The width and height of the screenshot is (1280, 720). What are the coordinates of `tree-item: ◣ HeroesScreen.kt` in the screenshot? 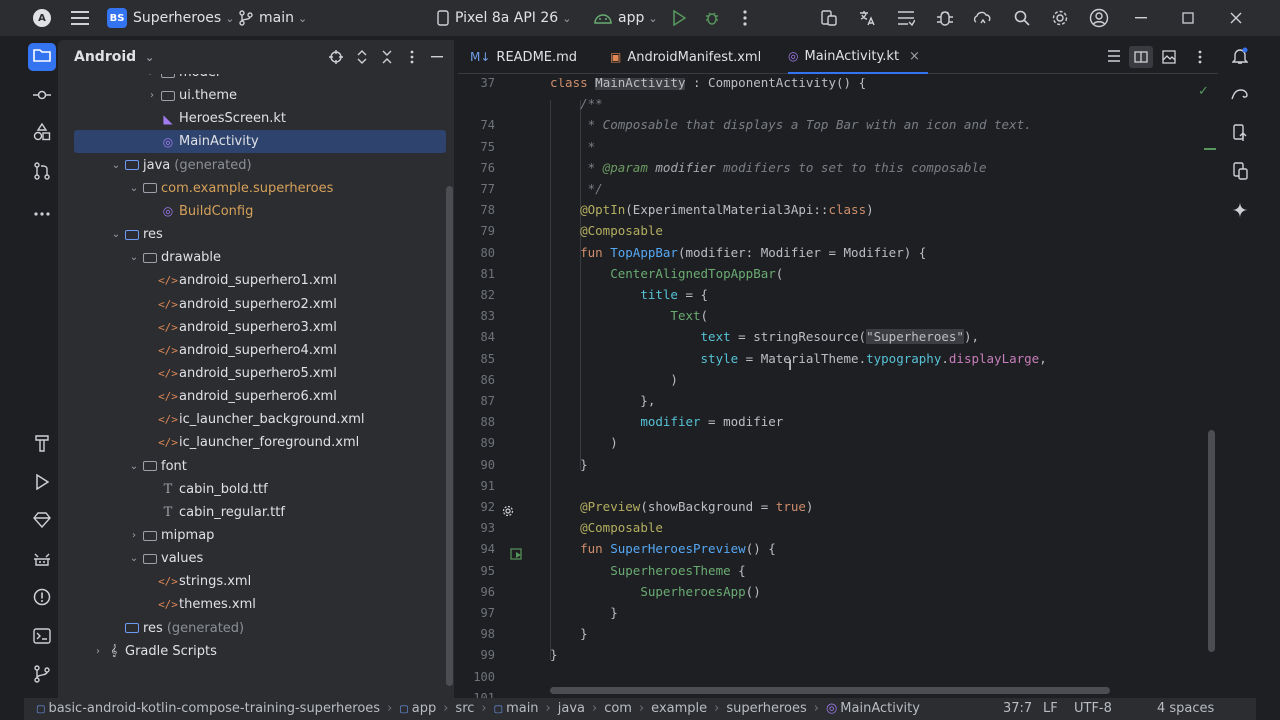 It's located at (260, 118).